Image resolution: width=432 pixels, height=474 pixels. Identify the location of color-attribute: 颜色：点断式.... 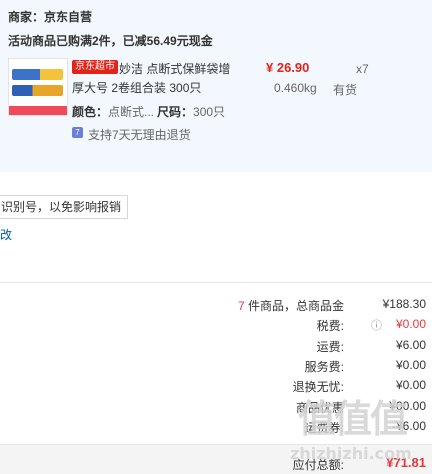
(113, 111).